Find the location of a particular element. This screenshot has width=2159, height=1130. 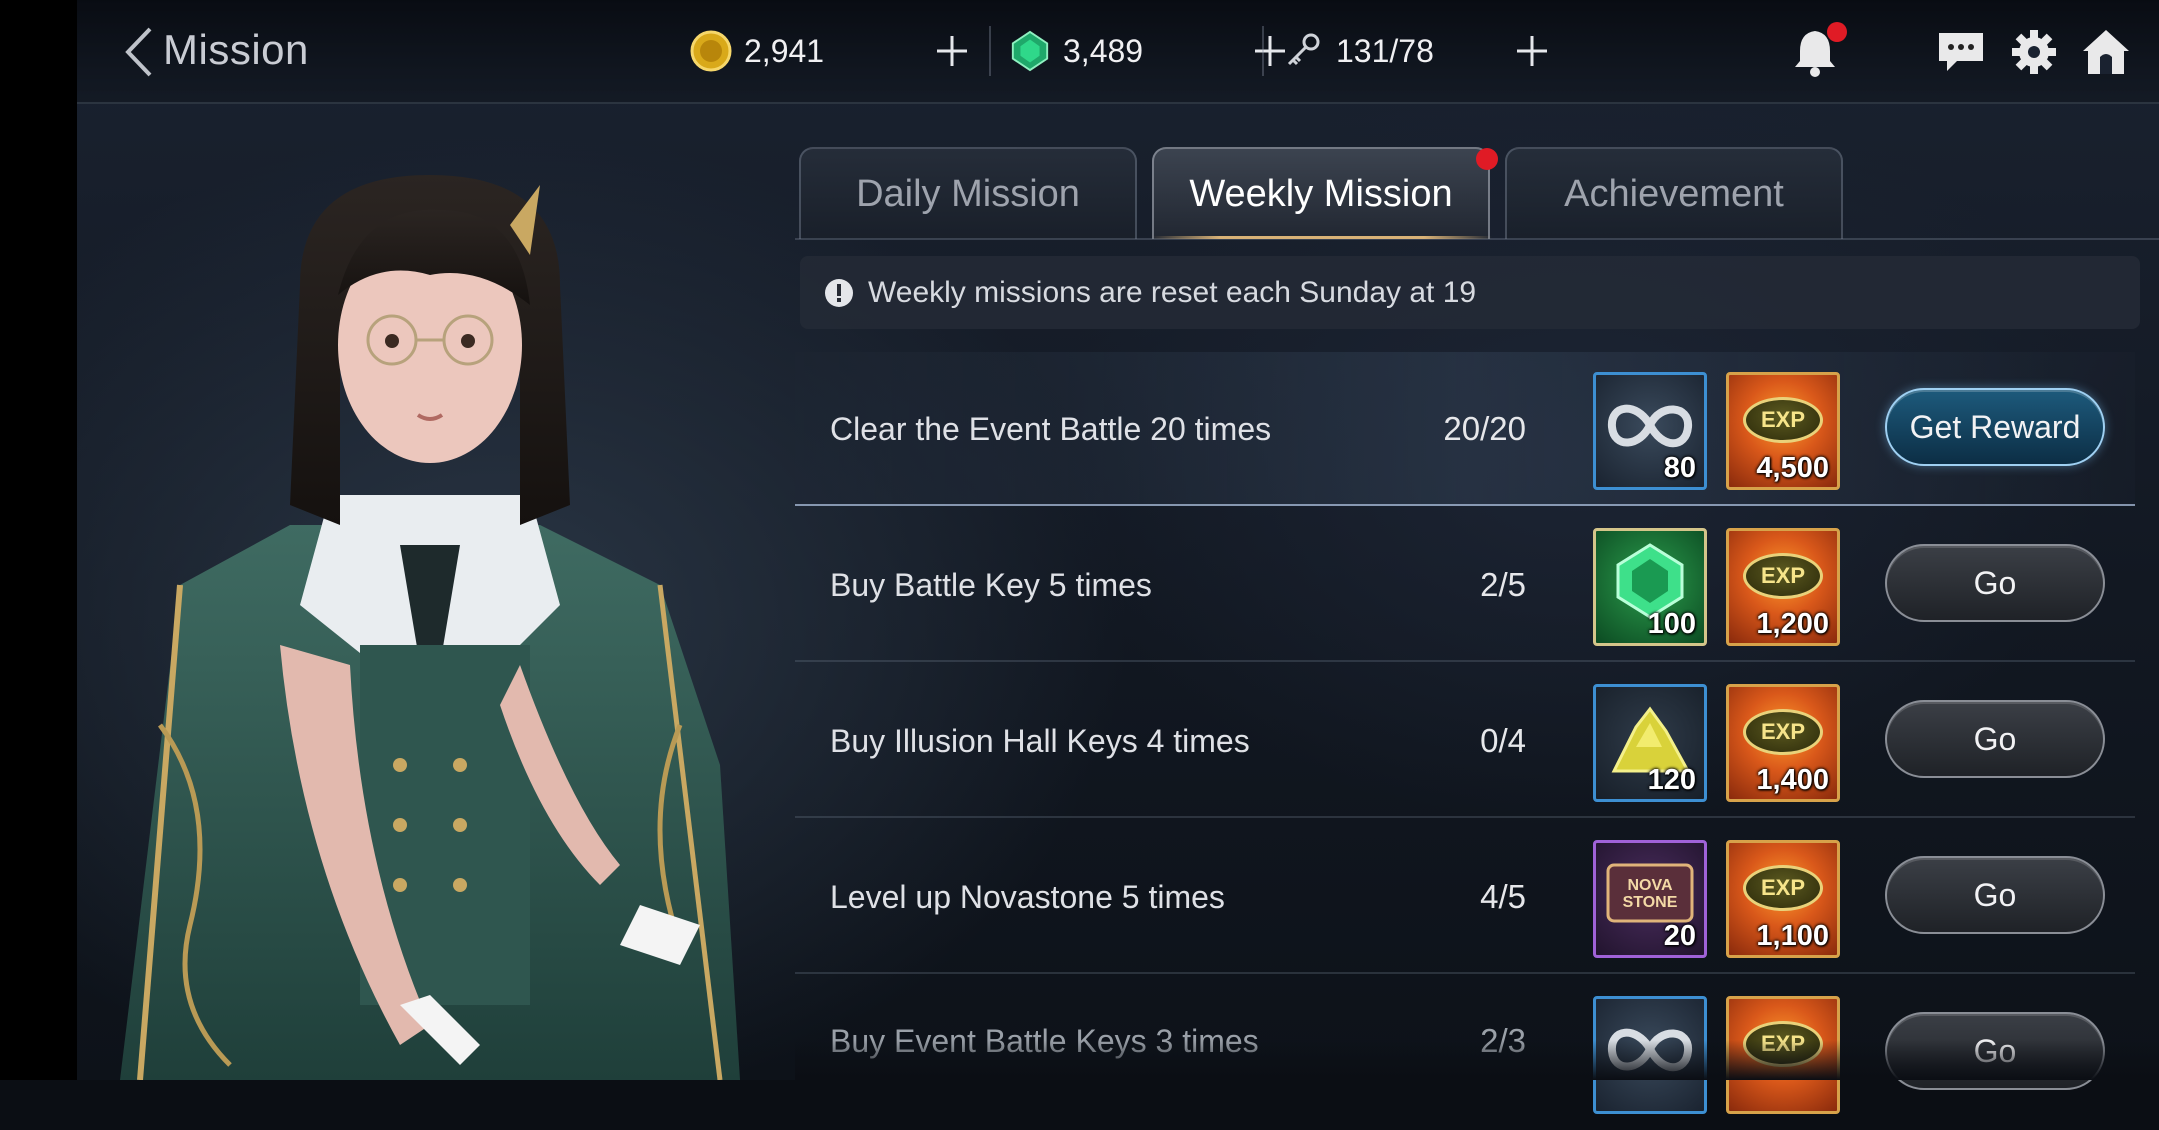

letterbox is located at coordinates (38, 540).